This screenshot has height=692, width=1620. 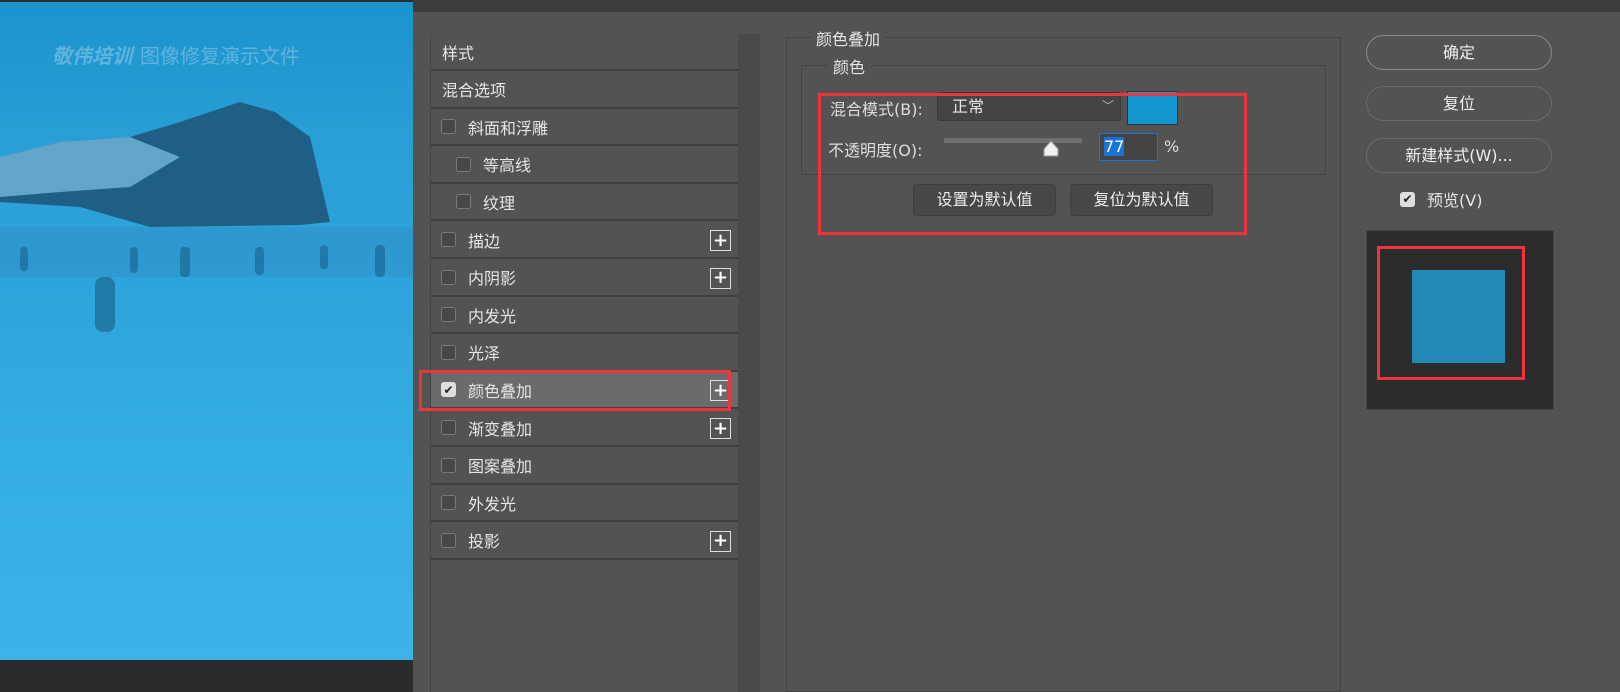 What do you see at coordinates (575, 390) in the screenshot?
I see `highlight-box-color-overlay` at bounding box center [575, 390].